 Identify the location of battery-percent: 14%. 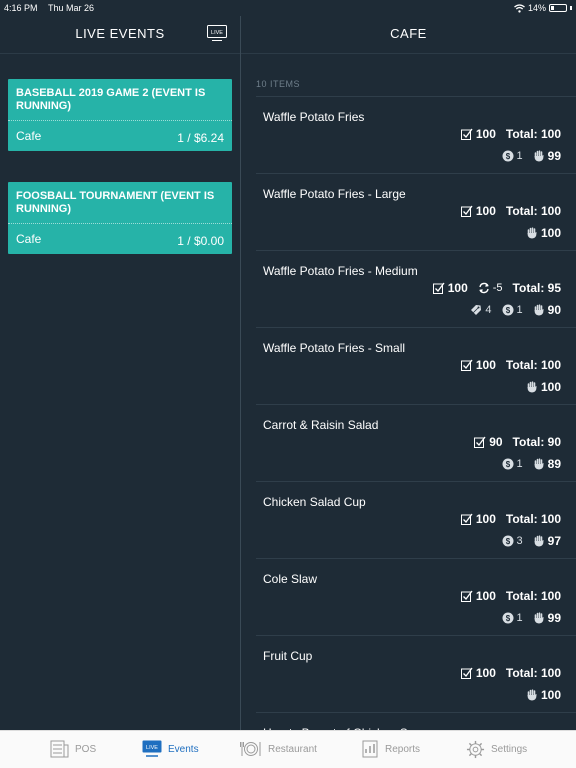
(536, 8).